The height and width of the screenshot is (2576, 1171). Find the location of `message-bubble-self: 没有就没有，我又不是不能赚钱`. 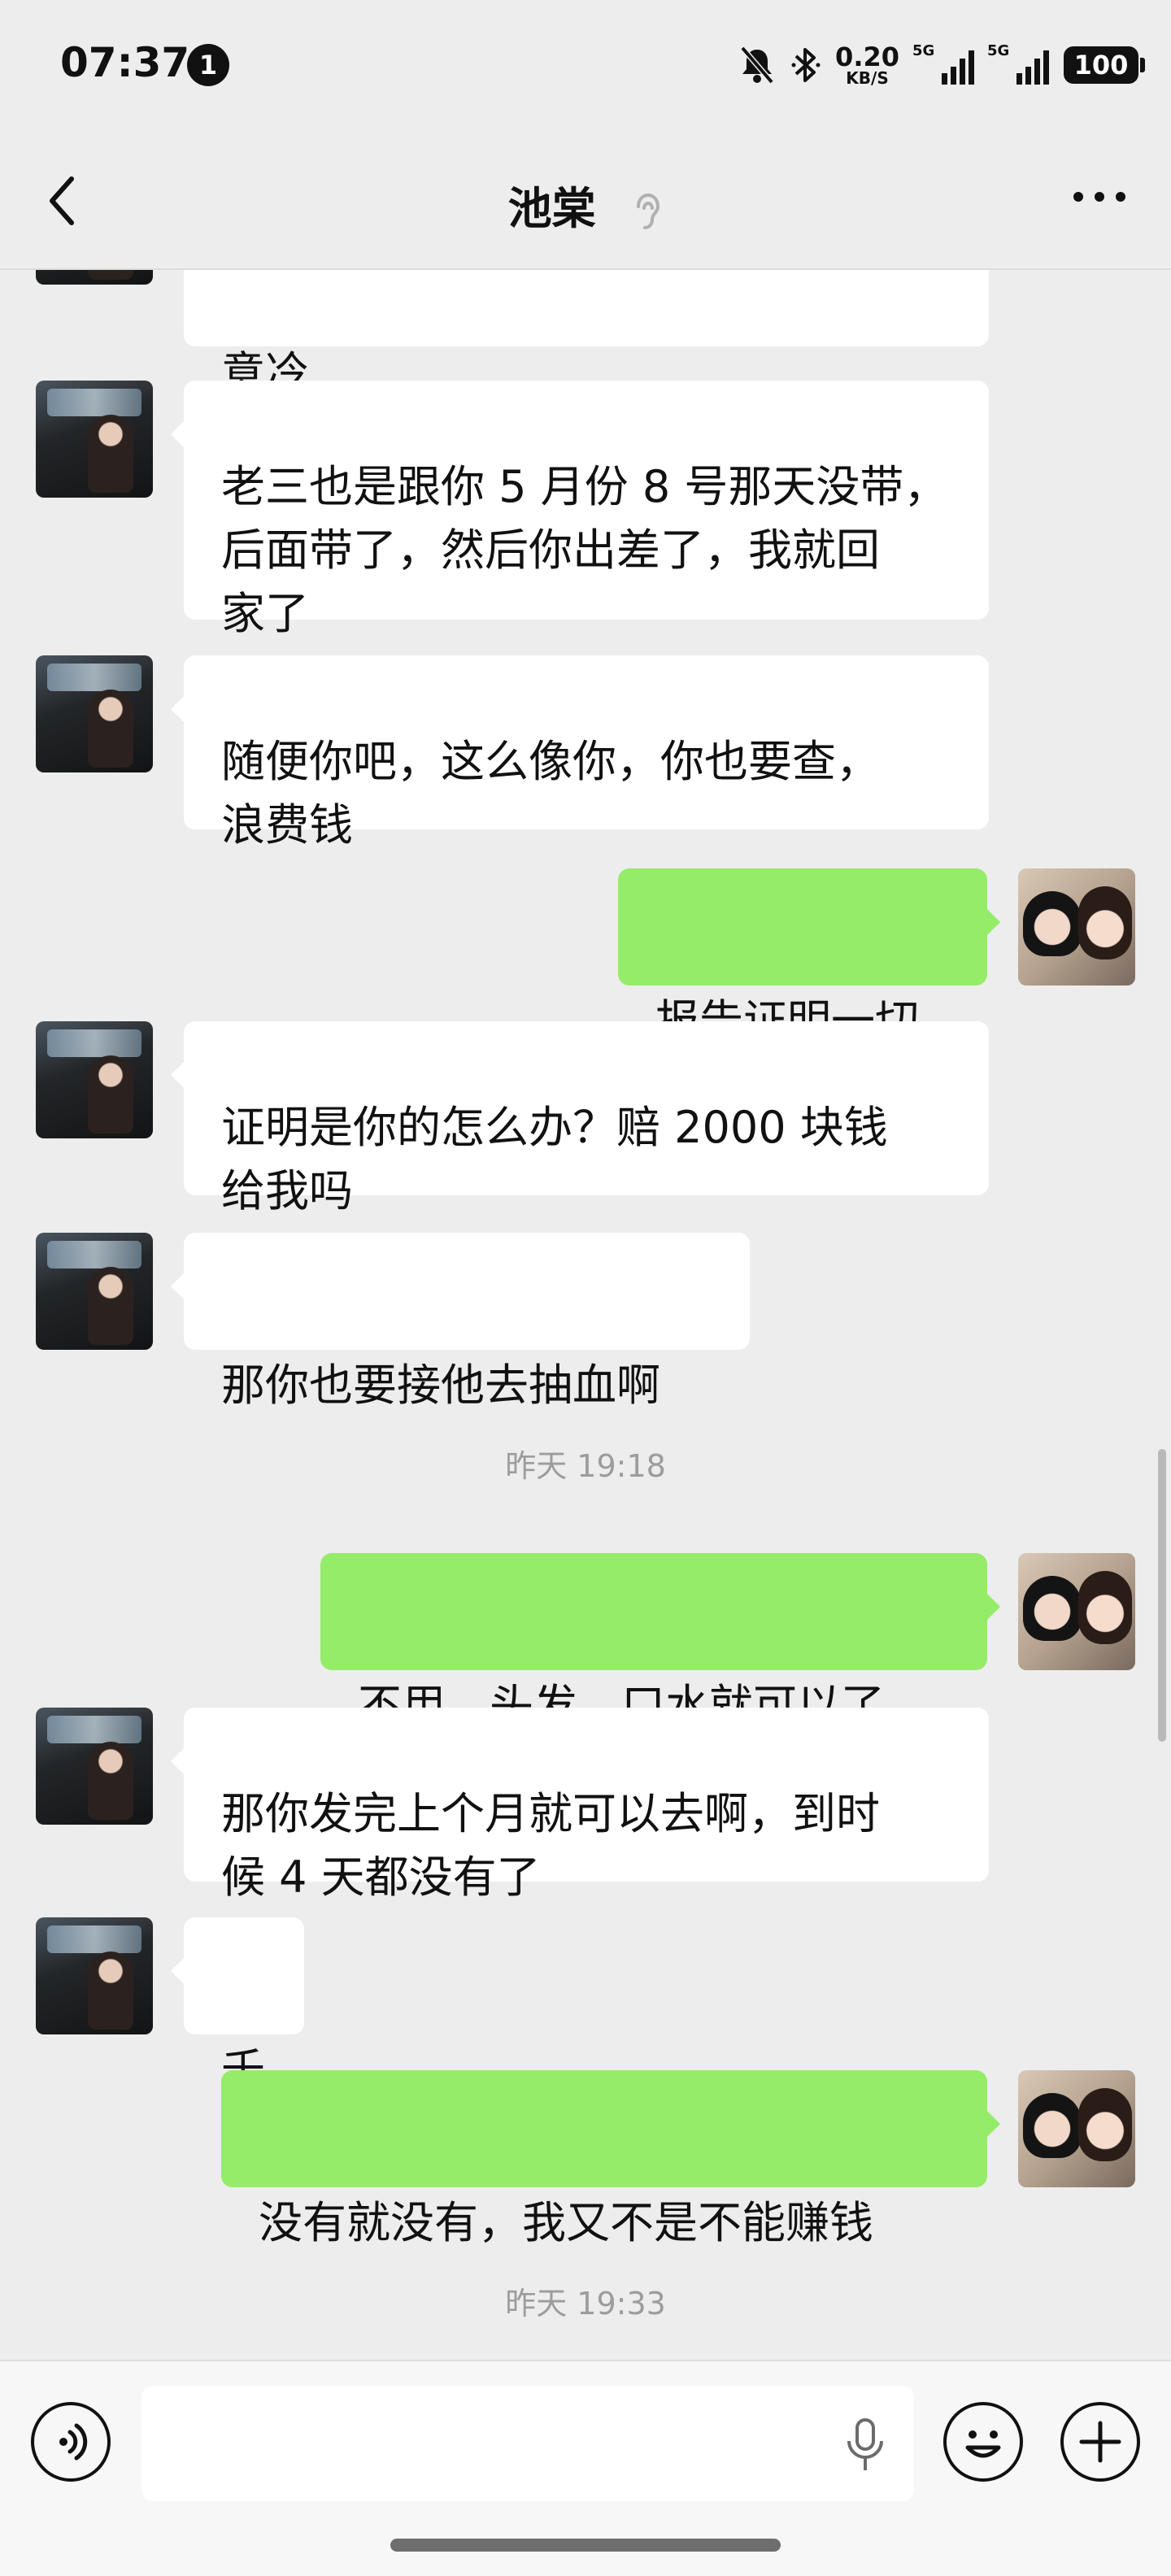

message-bubble-self: 没有就没有，我又不是不能赚钱 is located at coordinates (611, 2159).